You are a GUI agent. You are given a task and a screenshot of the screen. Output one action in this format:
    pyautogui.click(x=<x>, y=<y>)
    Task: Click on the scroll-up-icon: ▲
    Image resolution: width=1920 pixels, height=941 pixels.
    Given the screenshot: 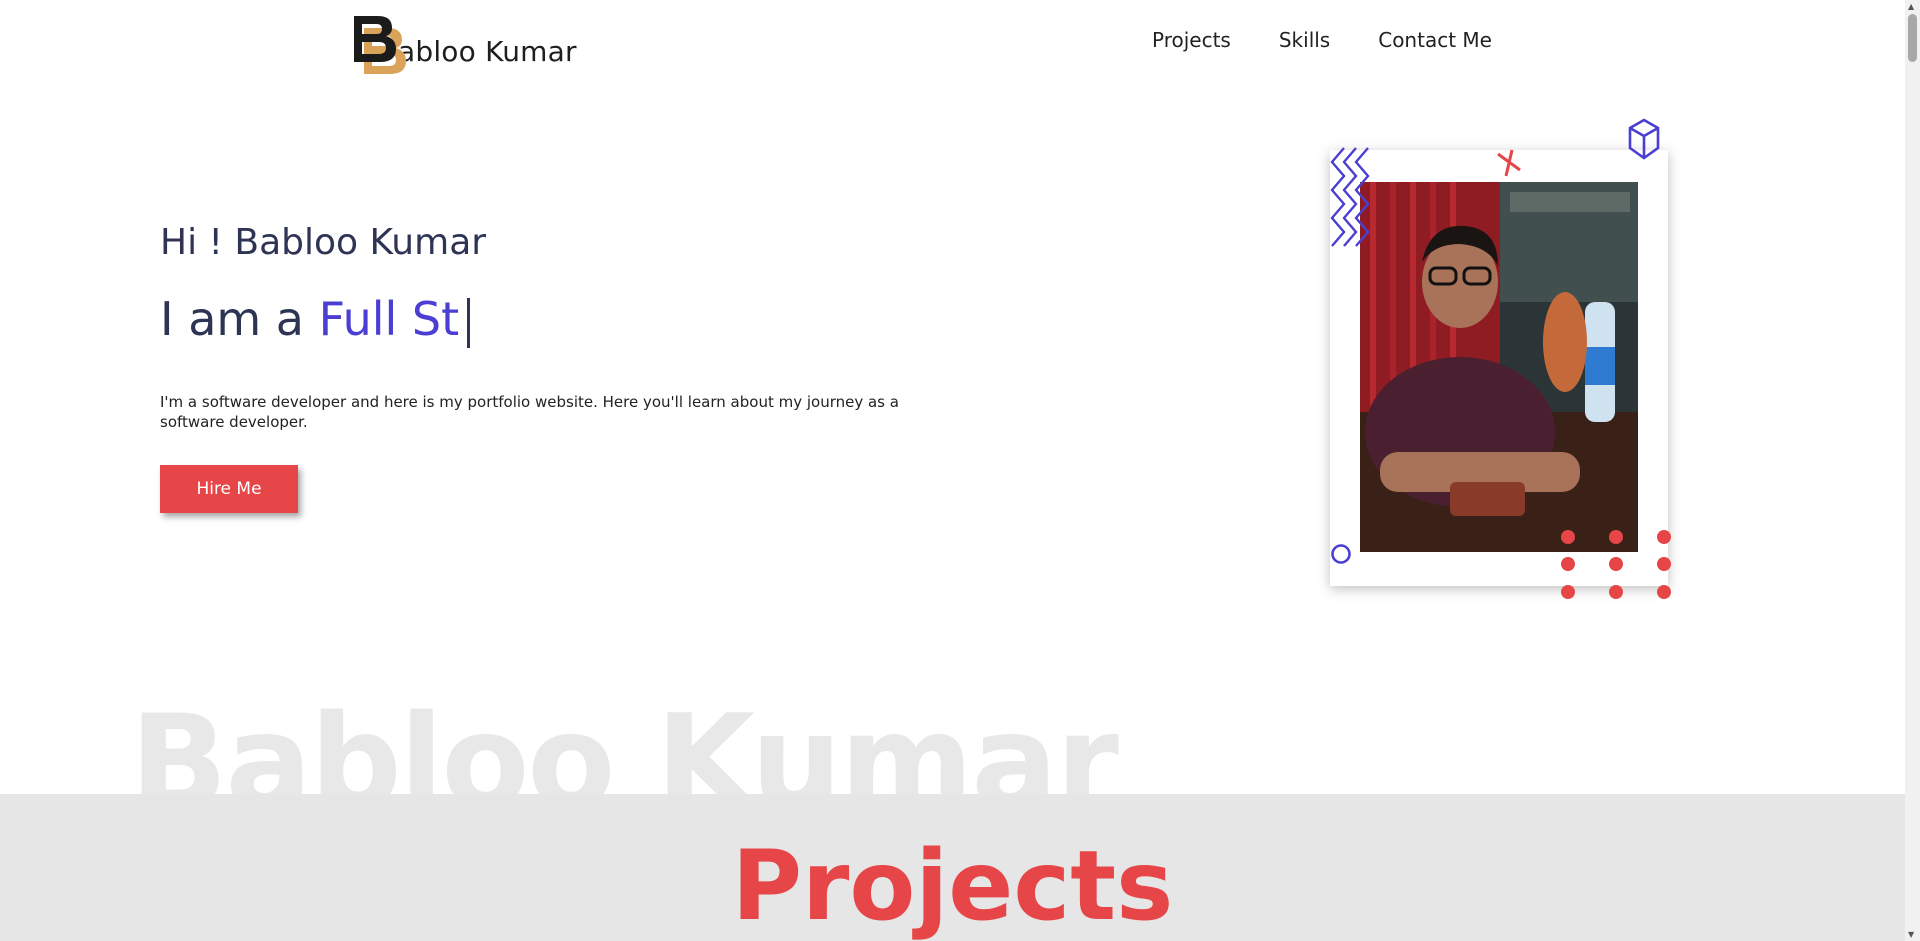 What is the action you would take?
    pyautogui.click(x=1911, y=6)
    